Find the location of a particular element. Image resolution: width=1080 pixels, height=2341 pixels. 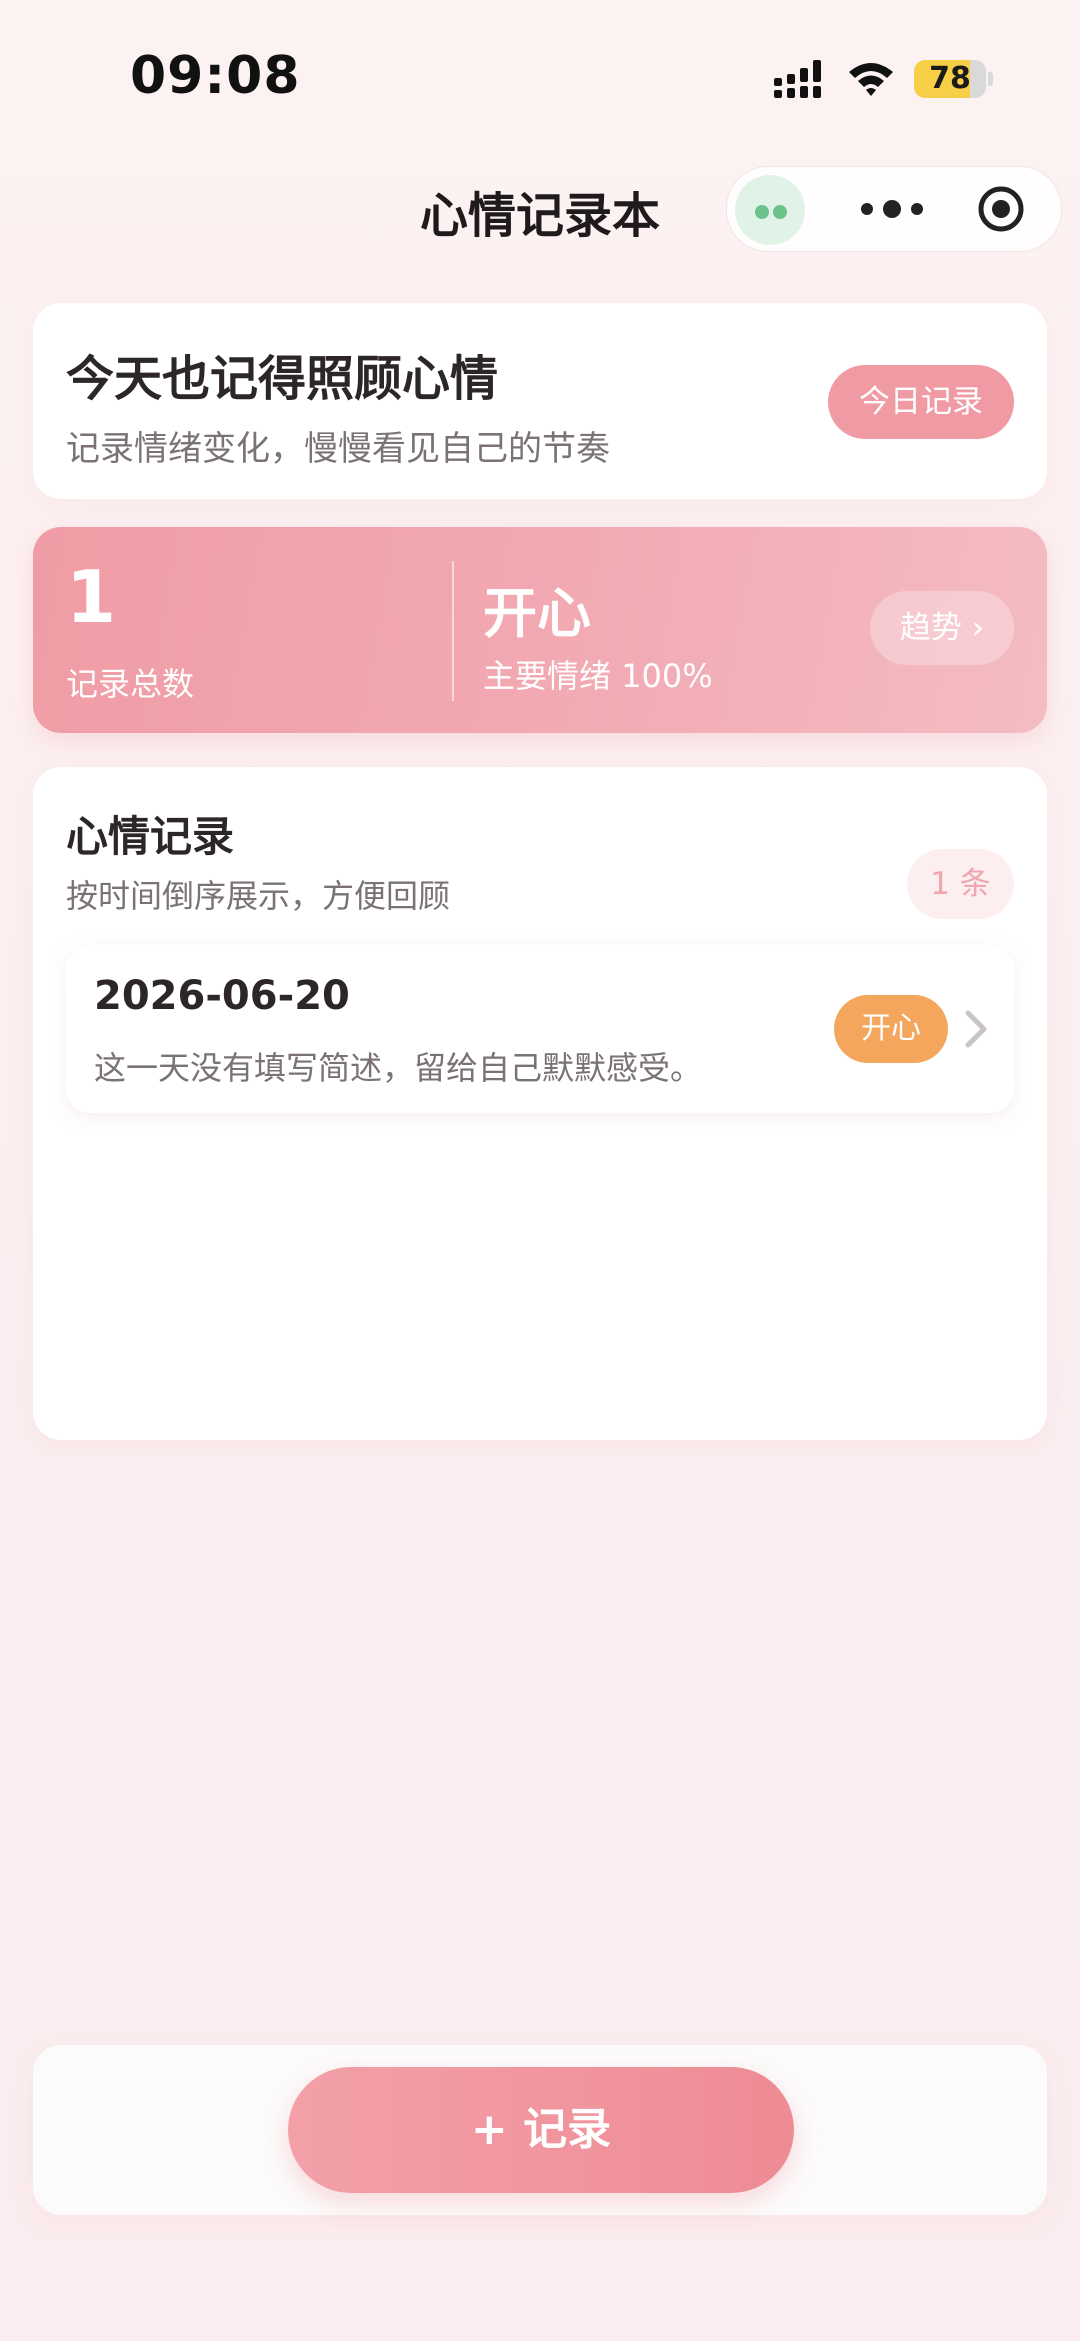

avatar-eye-left is located at coordinates (762, 212).